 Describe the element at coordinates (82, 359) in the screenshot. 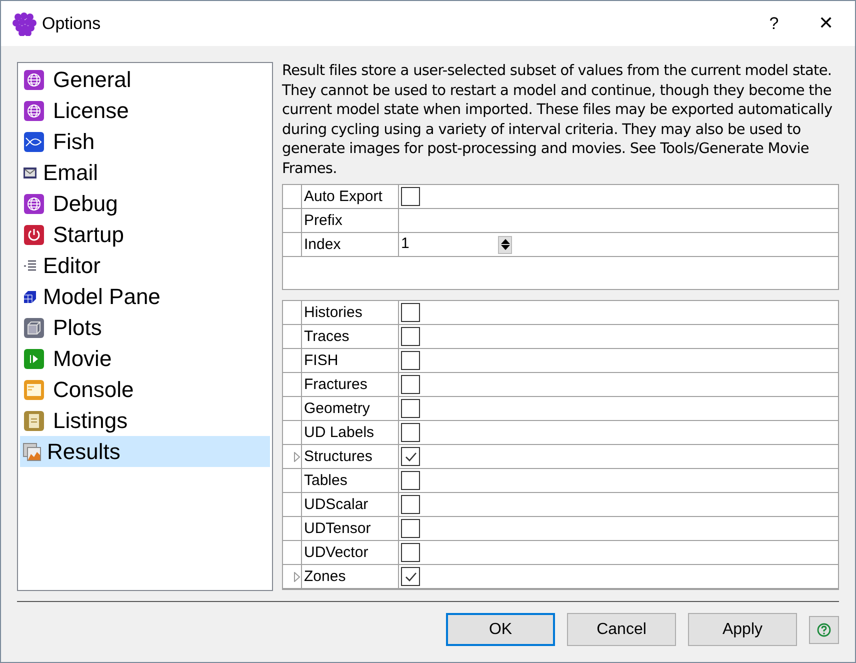

I see `category-label: Movie` at that location.